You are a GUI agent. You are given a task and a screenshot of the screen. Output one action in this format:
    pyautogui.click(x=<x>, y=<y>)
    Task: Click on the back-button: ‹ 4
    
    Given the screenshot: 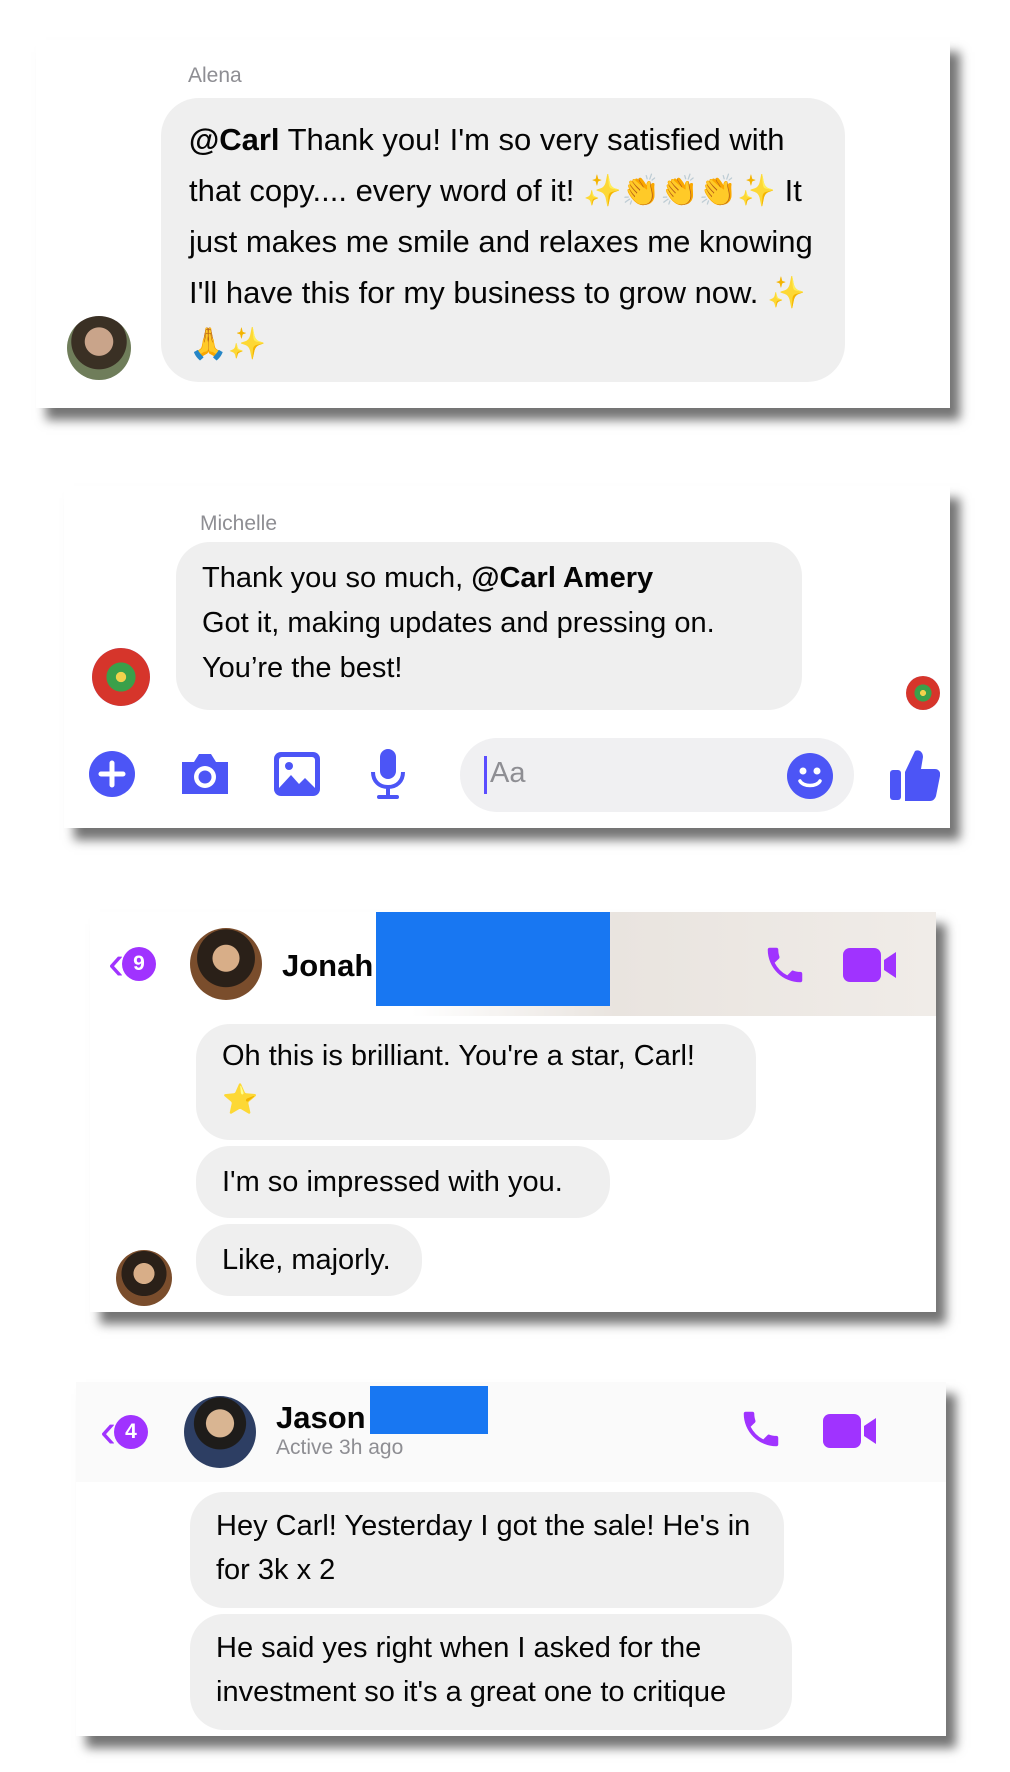 What is the action you would take?
    pyautogui.click(x=124, y=1432)
    